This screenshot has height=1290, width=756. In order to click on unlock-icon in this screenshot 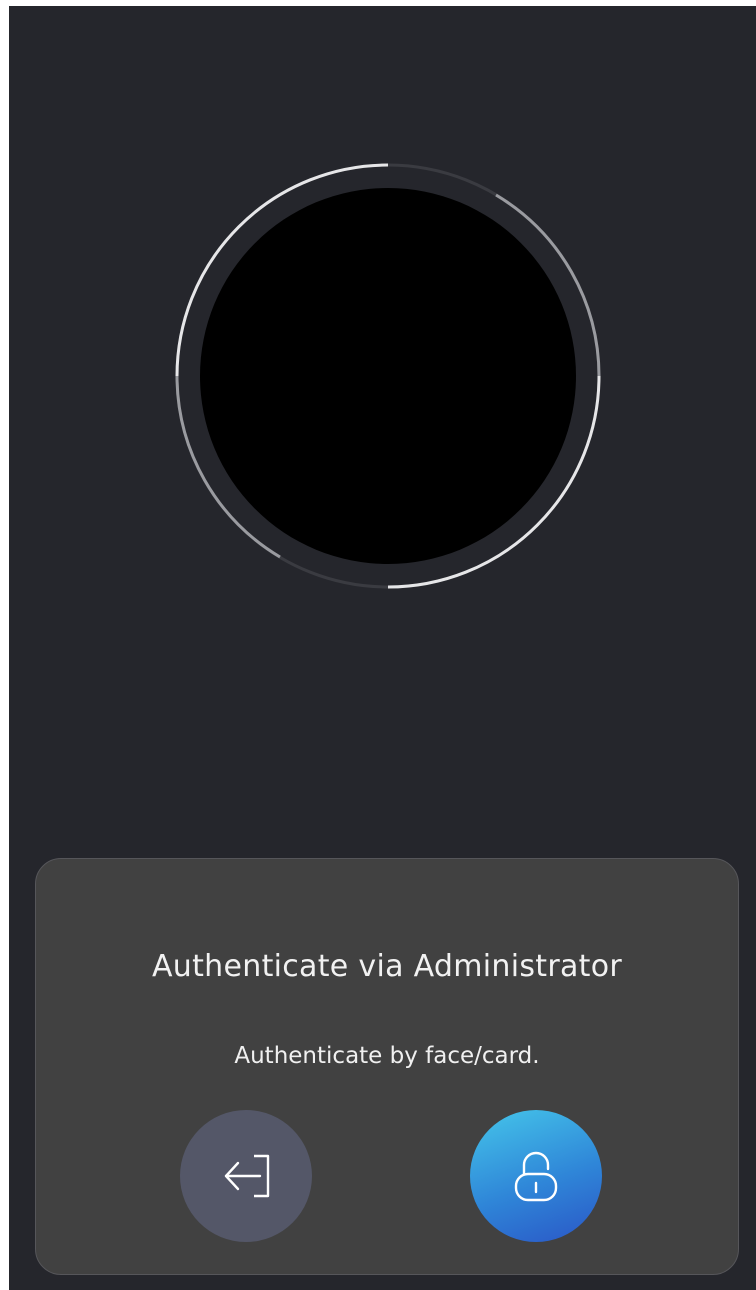, I will do `click(536, 1176)`.